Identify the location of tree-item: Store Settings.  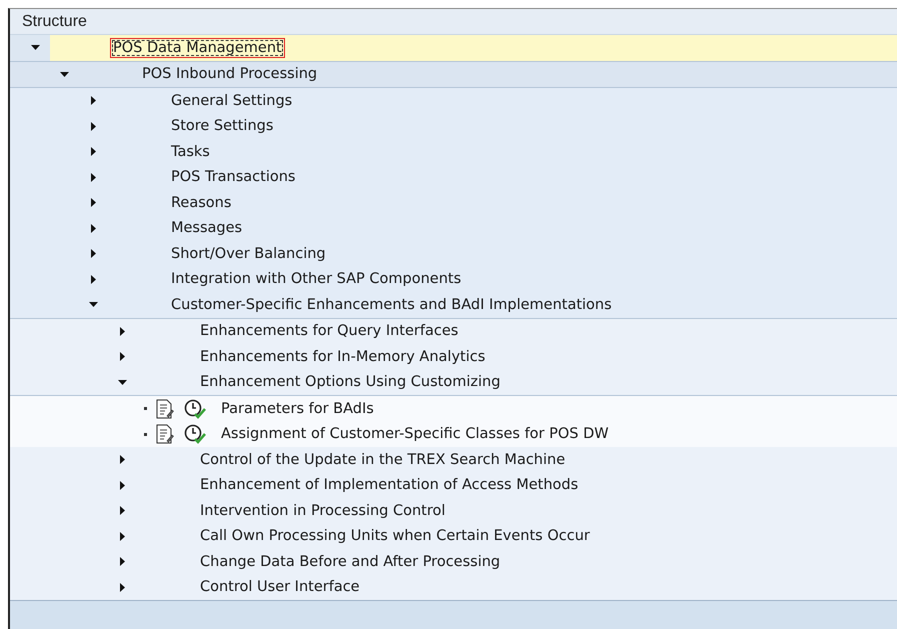
(222, 126).